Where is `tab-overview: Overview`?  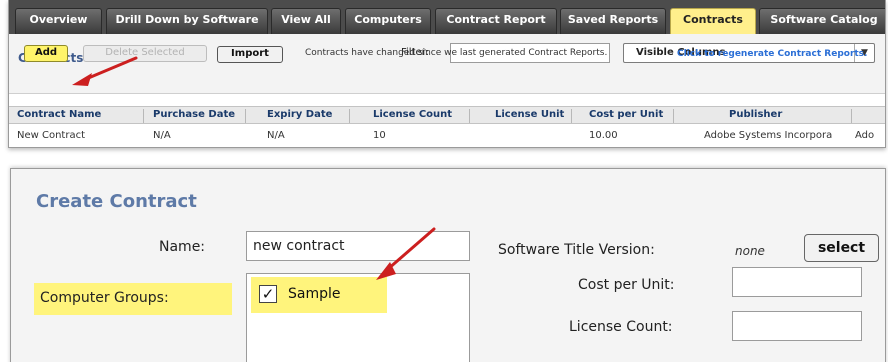 tab-overview: Overview is located at coordinates (58, 21).